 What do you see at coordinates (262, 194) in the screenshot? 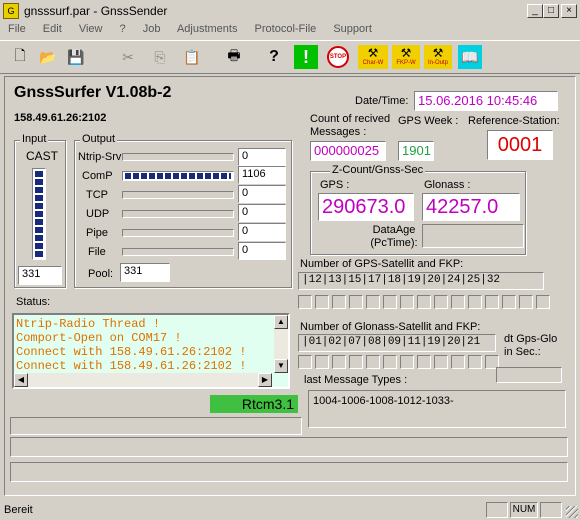
I see `output-value-tcp: 0` at bounding box center [262, 194].